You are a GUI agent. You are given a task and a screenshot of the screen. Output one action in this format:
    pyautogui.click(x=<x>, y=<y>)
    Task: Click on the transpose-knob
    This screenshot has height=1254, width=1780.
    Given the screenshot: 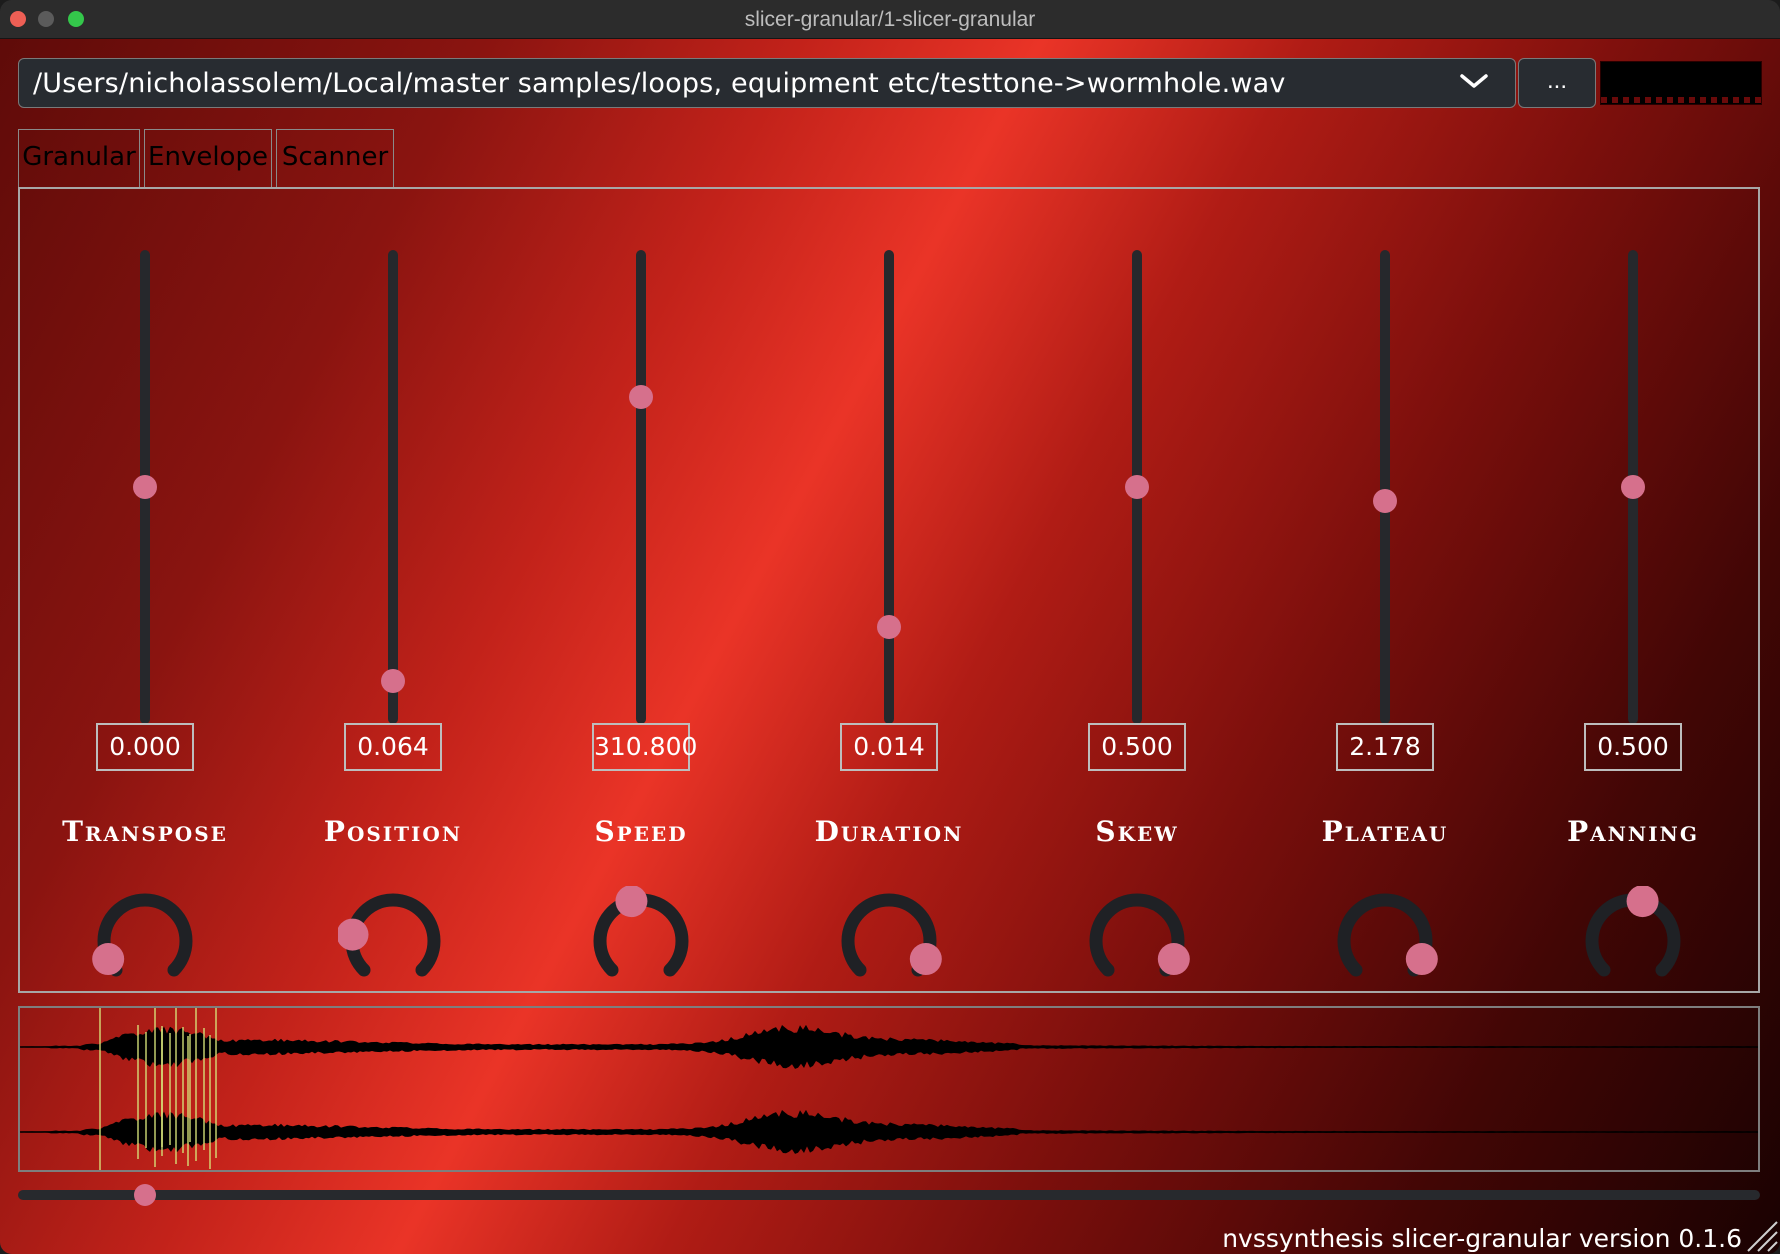 What is the action you would take?
    pyautogui.click(x=145, y=941)
    